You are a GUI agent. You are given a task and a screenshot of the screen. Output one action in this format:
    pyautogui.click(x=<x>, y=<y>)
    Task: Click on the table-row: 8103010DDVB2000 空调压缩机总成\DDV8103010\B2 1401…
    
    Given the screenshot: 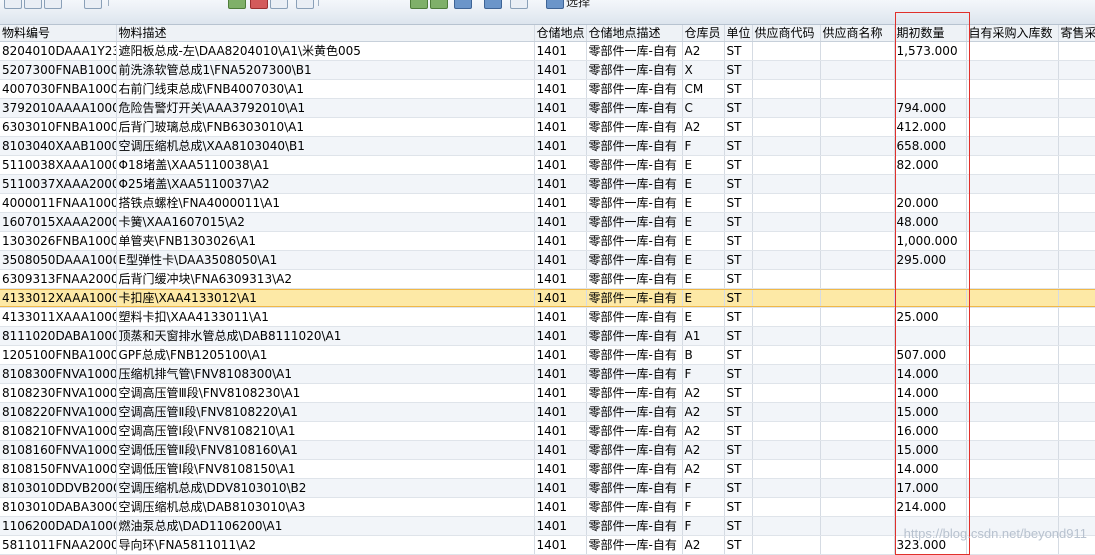 What is the action you would take?
    pyautogui.click(x=547, y=488)
    